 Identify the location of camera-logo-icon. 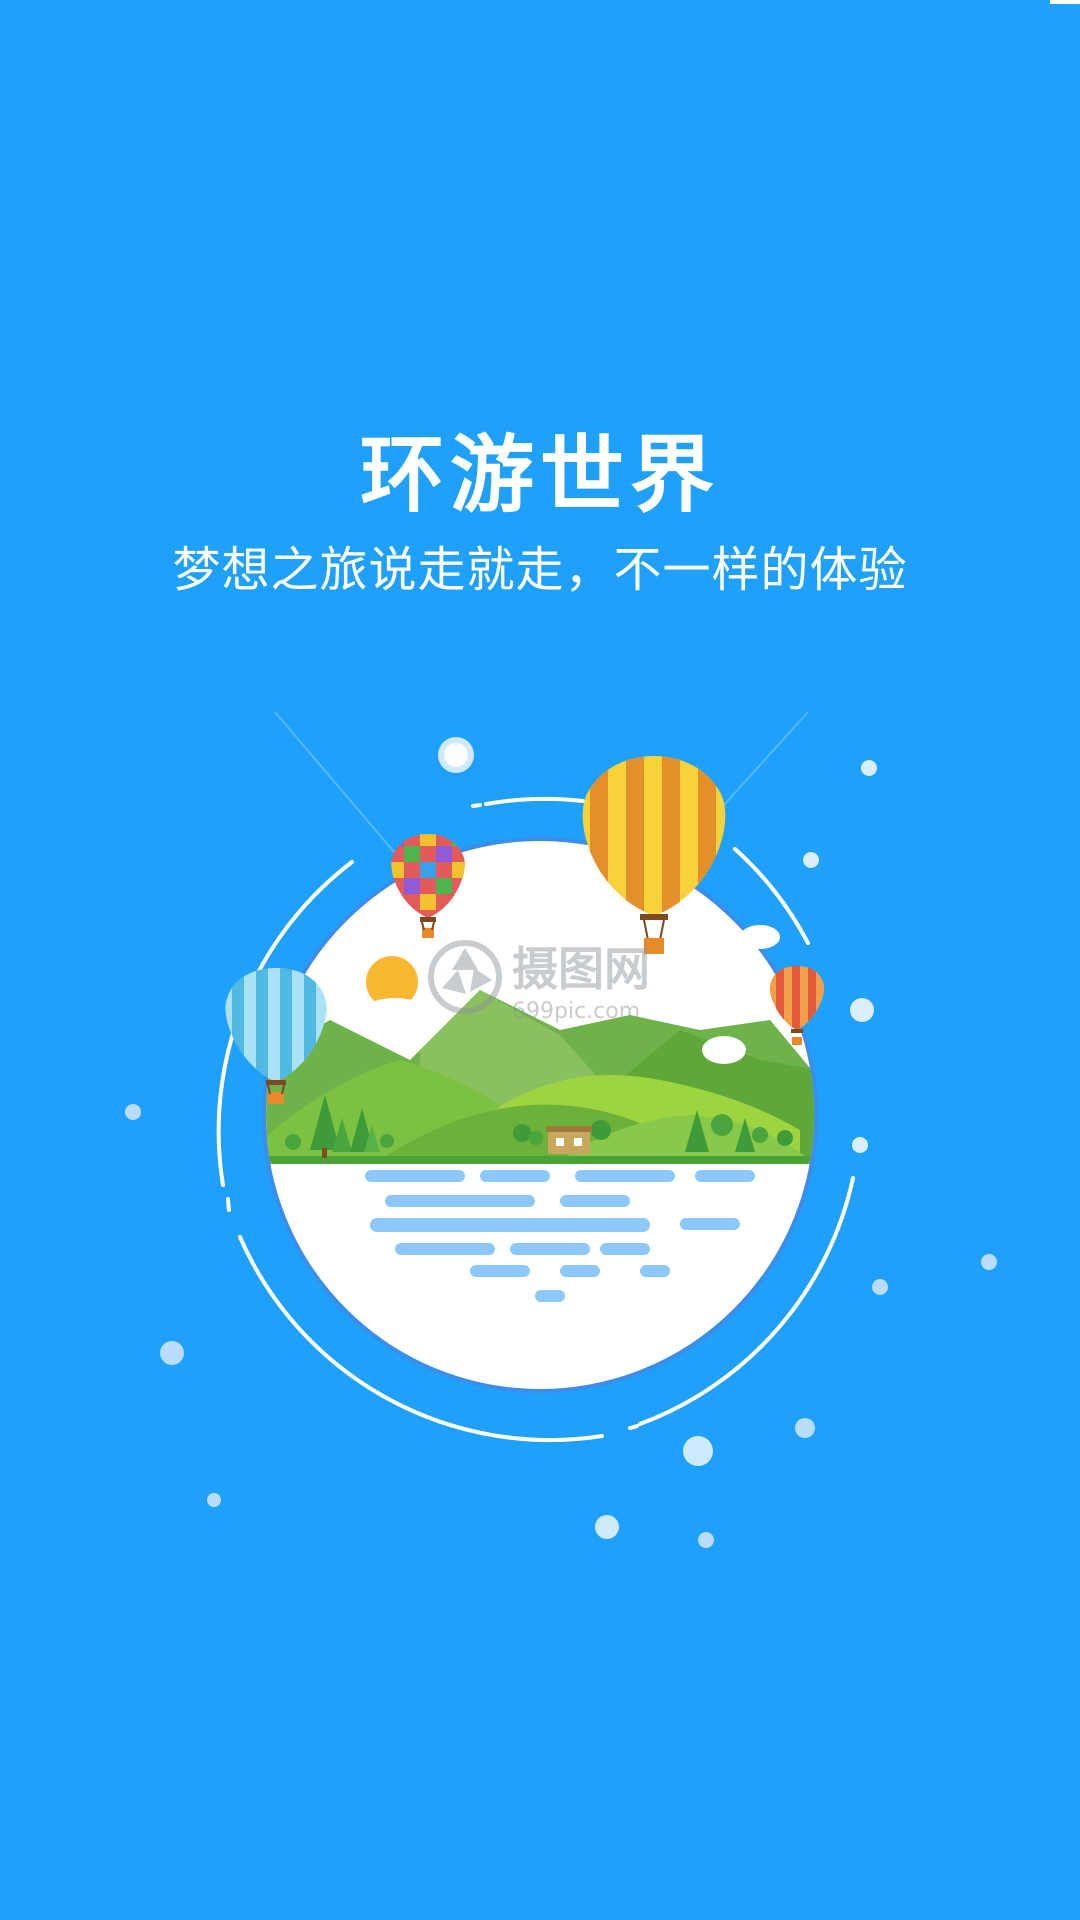
(465, 977).